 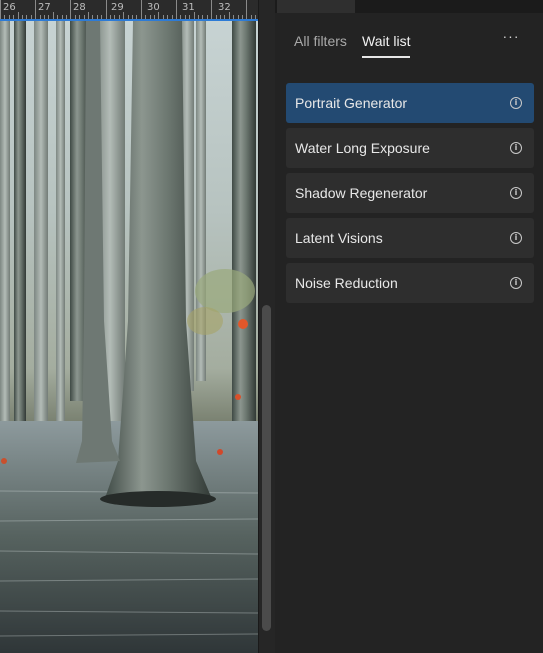 I want to click on filter-label: Noise Reduction, so click(x=346, y=283).